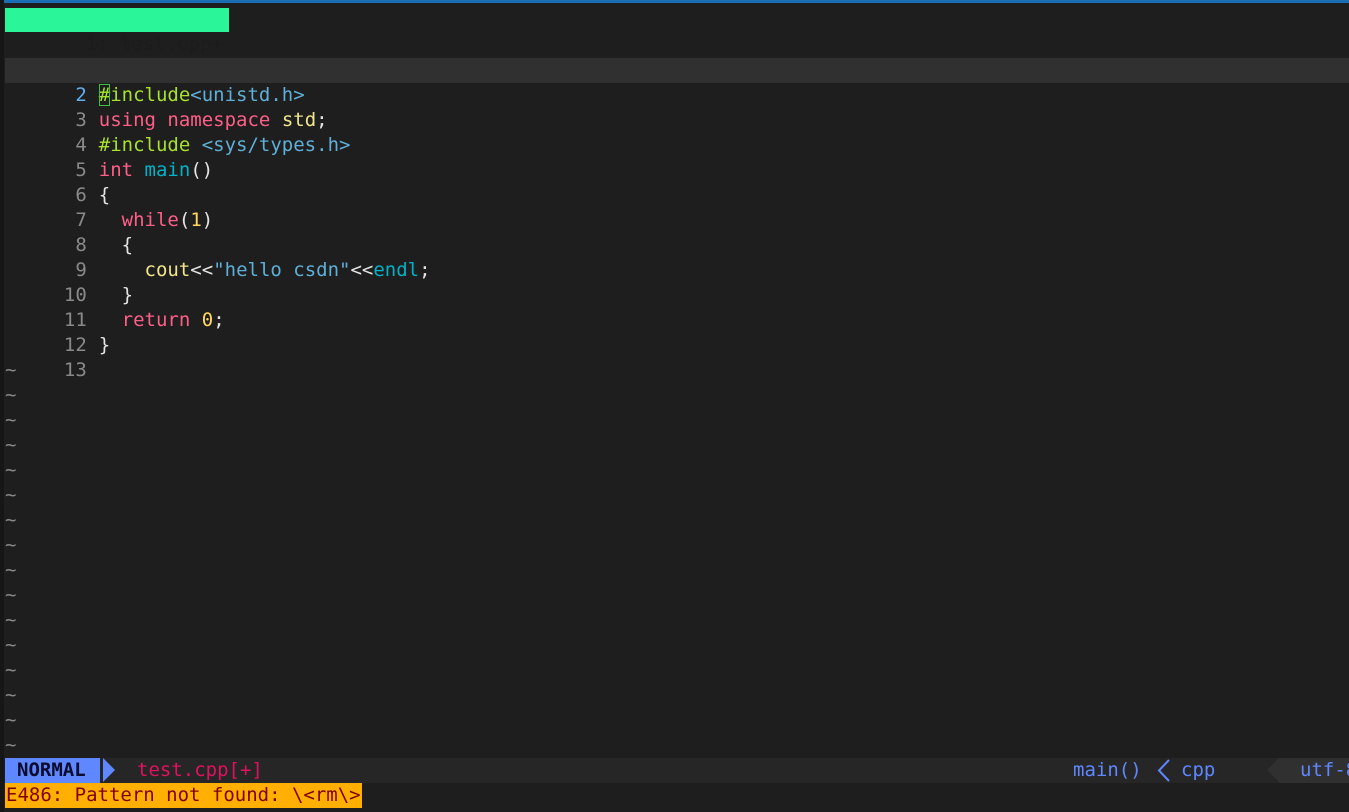 Image resolution: width=1349 pixels, height=812 pixels. What do you see at coordinates (674, 1) in the screenshot?
I see `window-top-border` at bounding box center [674, 1].